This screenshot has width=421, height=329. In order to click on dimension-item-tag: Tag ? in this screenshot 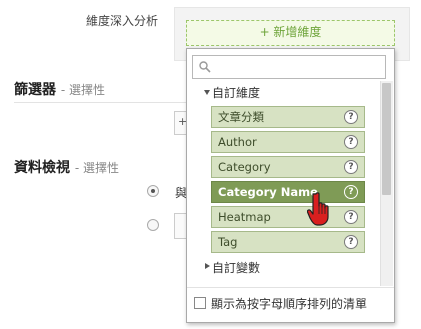, I will do `click(288, 242)`.